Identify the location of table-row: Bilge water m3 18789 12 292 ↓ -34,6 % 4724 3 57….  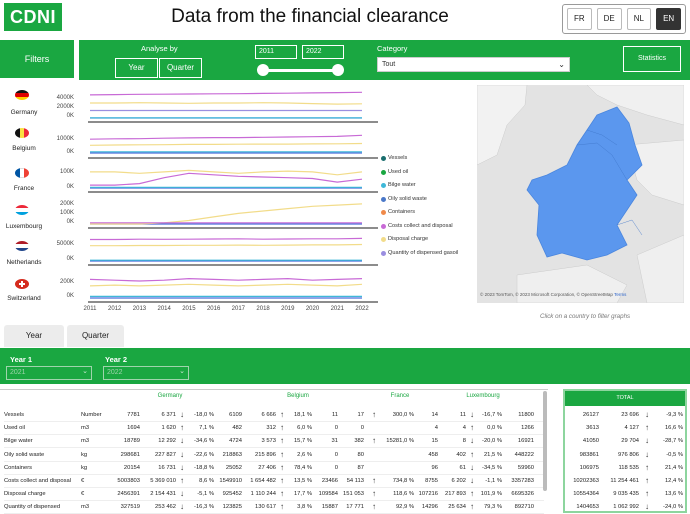
(274, 442).